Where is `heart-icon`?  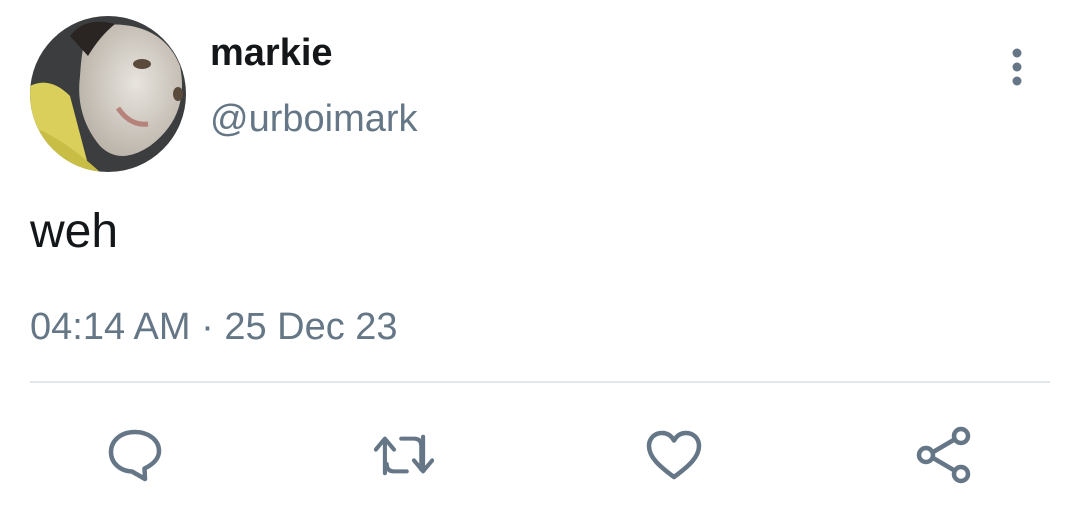
heart-icon is located at coordinates (674, 455).